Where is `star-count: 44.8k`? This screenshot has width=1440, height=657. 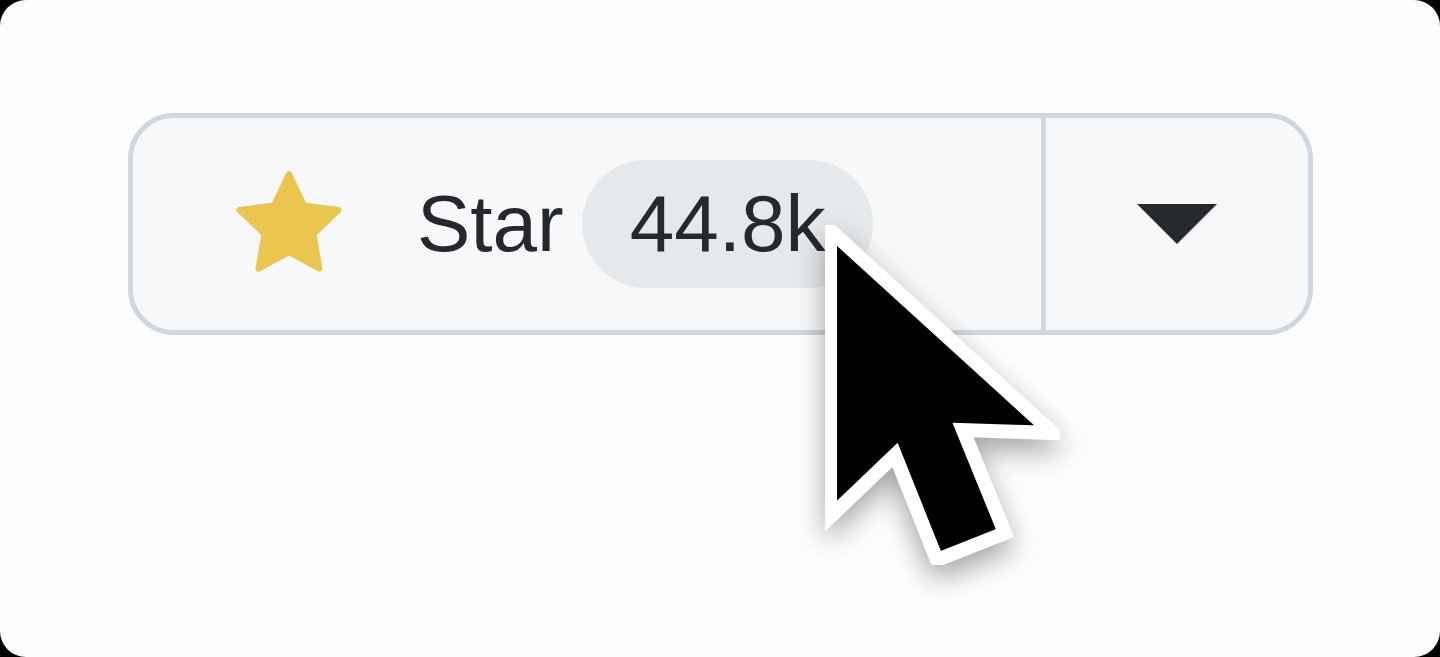 star-count: 44.8k is located at coordinates (727, 224).